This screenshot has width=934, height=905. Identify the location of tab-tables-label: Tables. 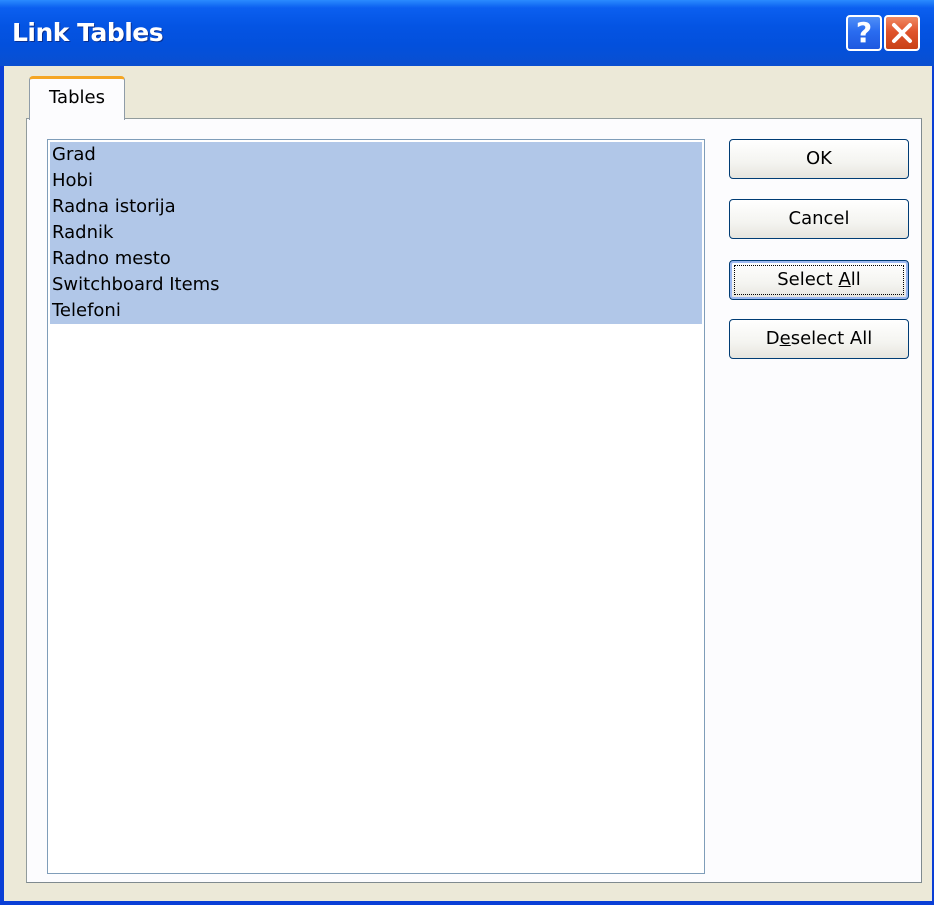
(77, 97).